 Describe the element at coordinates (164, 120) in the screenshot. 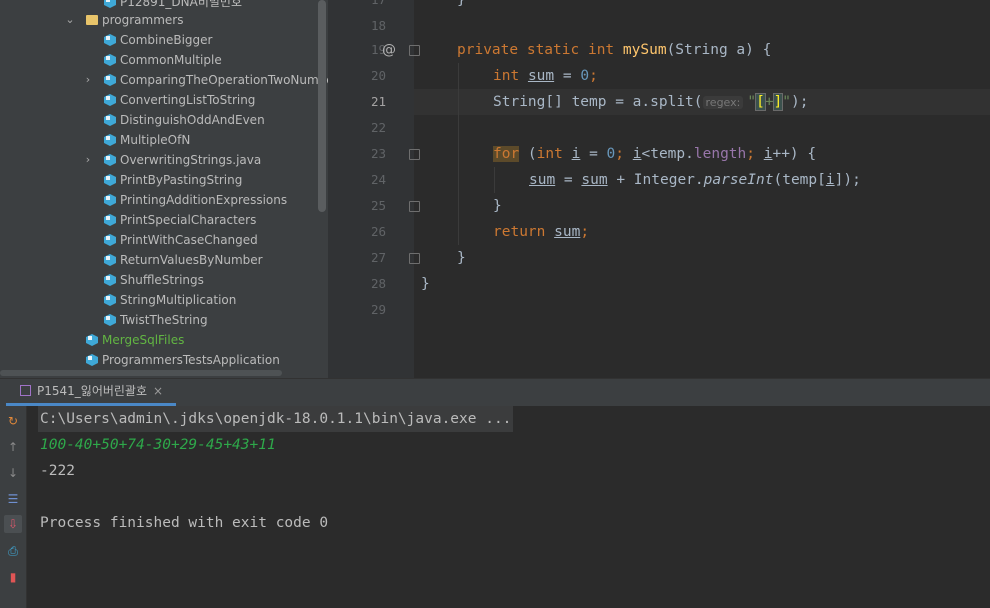

I see `tree-item-distinguishoddandeven: DistinguishOddAndEven` at that location.